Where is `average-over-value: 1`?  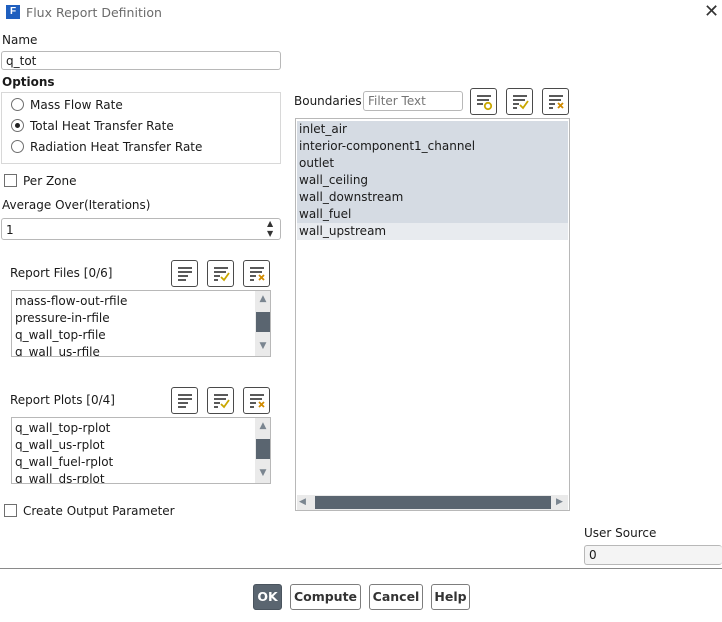 average-over-value: 1 is located at coordinates (10, 230).